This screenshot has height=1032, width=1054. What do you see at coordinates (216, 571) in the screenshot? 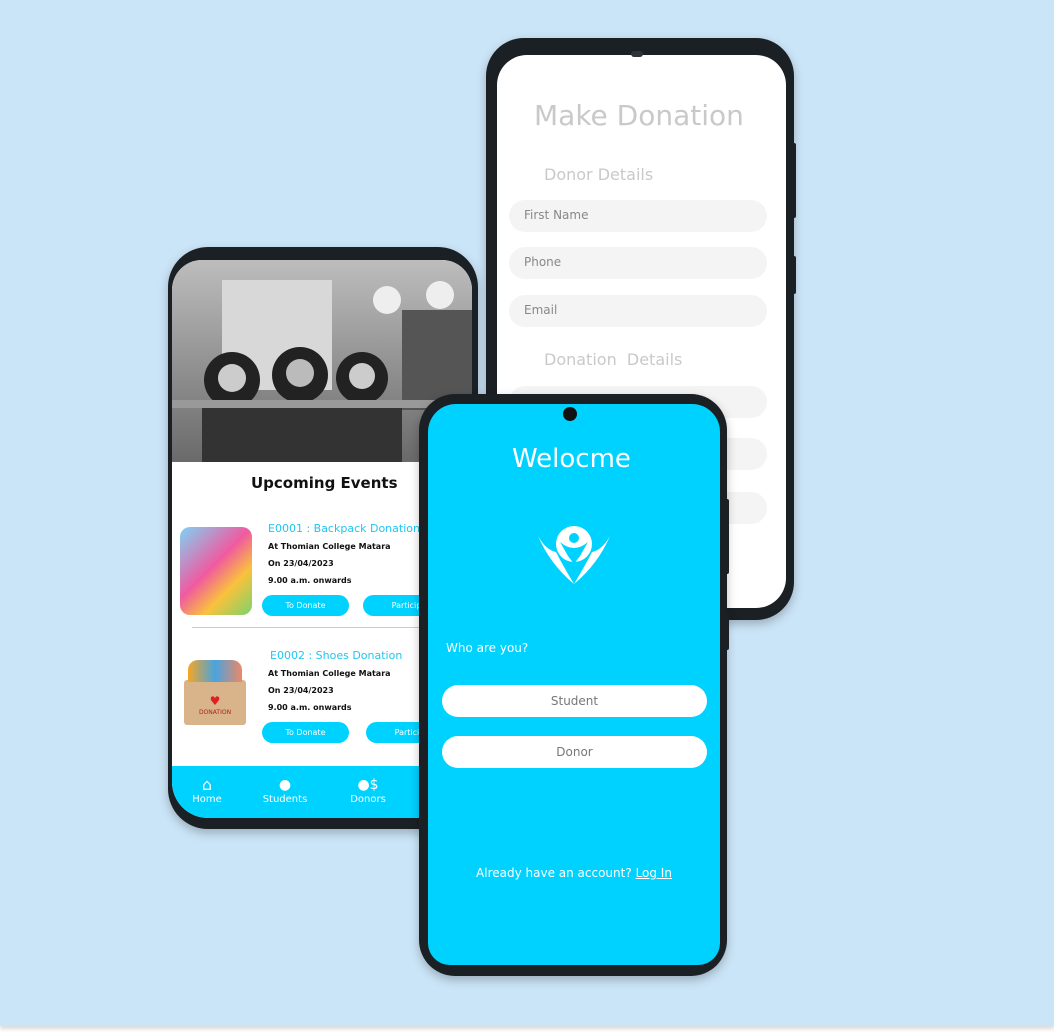
I see `event-image-backpack` at bounding box center [216, 571].